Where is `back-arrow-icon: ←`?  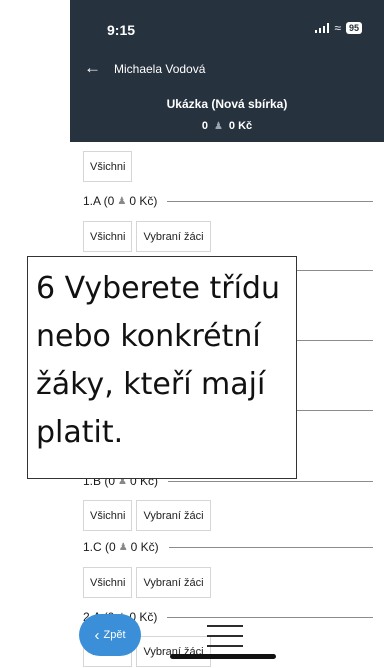 back-arrow-icon: ← is located at coordinates (92, 68).